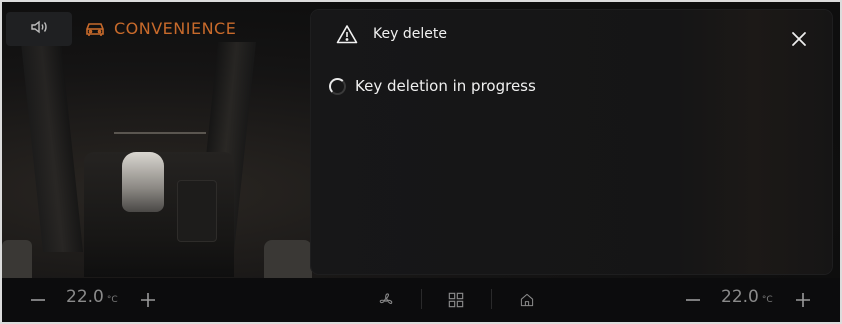 This screenshot has height=324, width=842. I want to click on popup-title: Key delete, so click(410, 34).